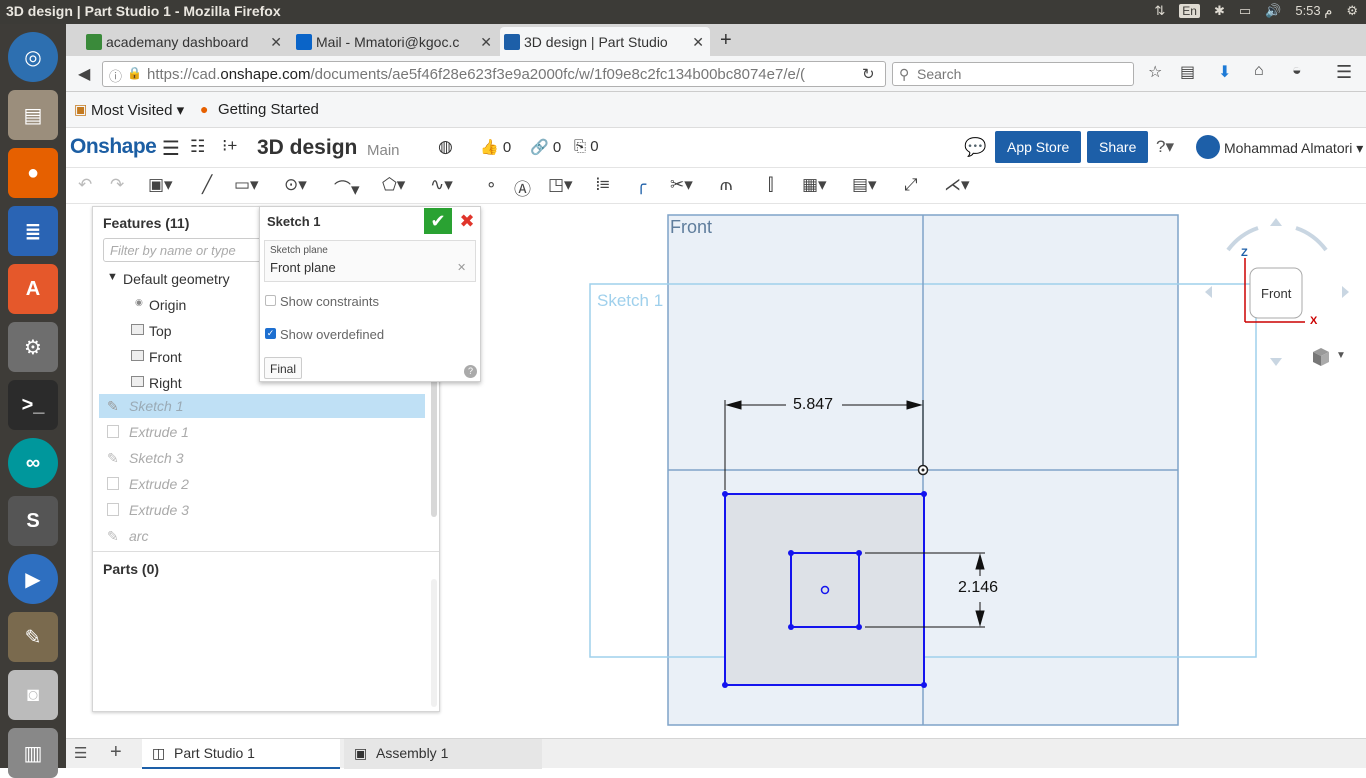 The height and width of the screenshot is (778, 1366). Describe the element at coordinates (370, 261) in the screenshot. I see `sketch-plane-field: Sketch plane Front plane ✕` at that location.